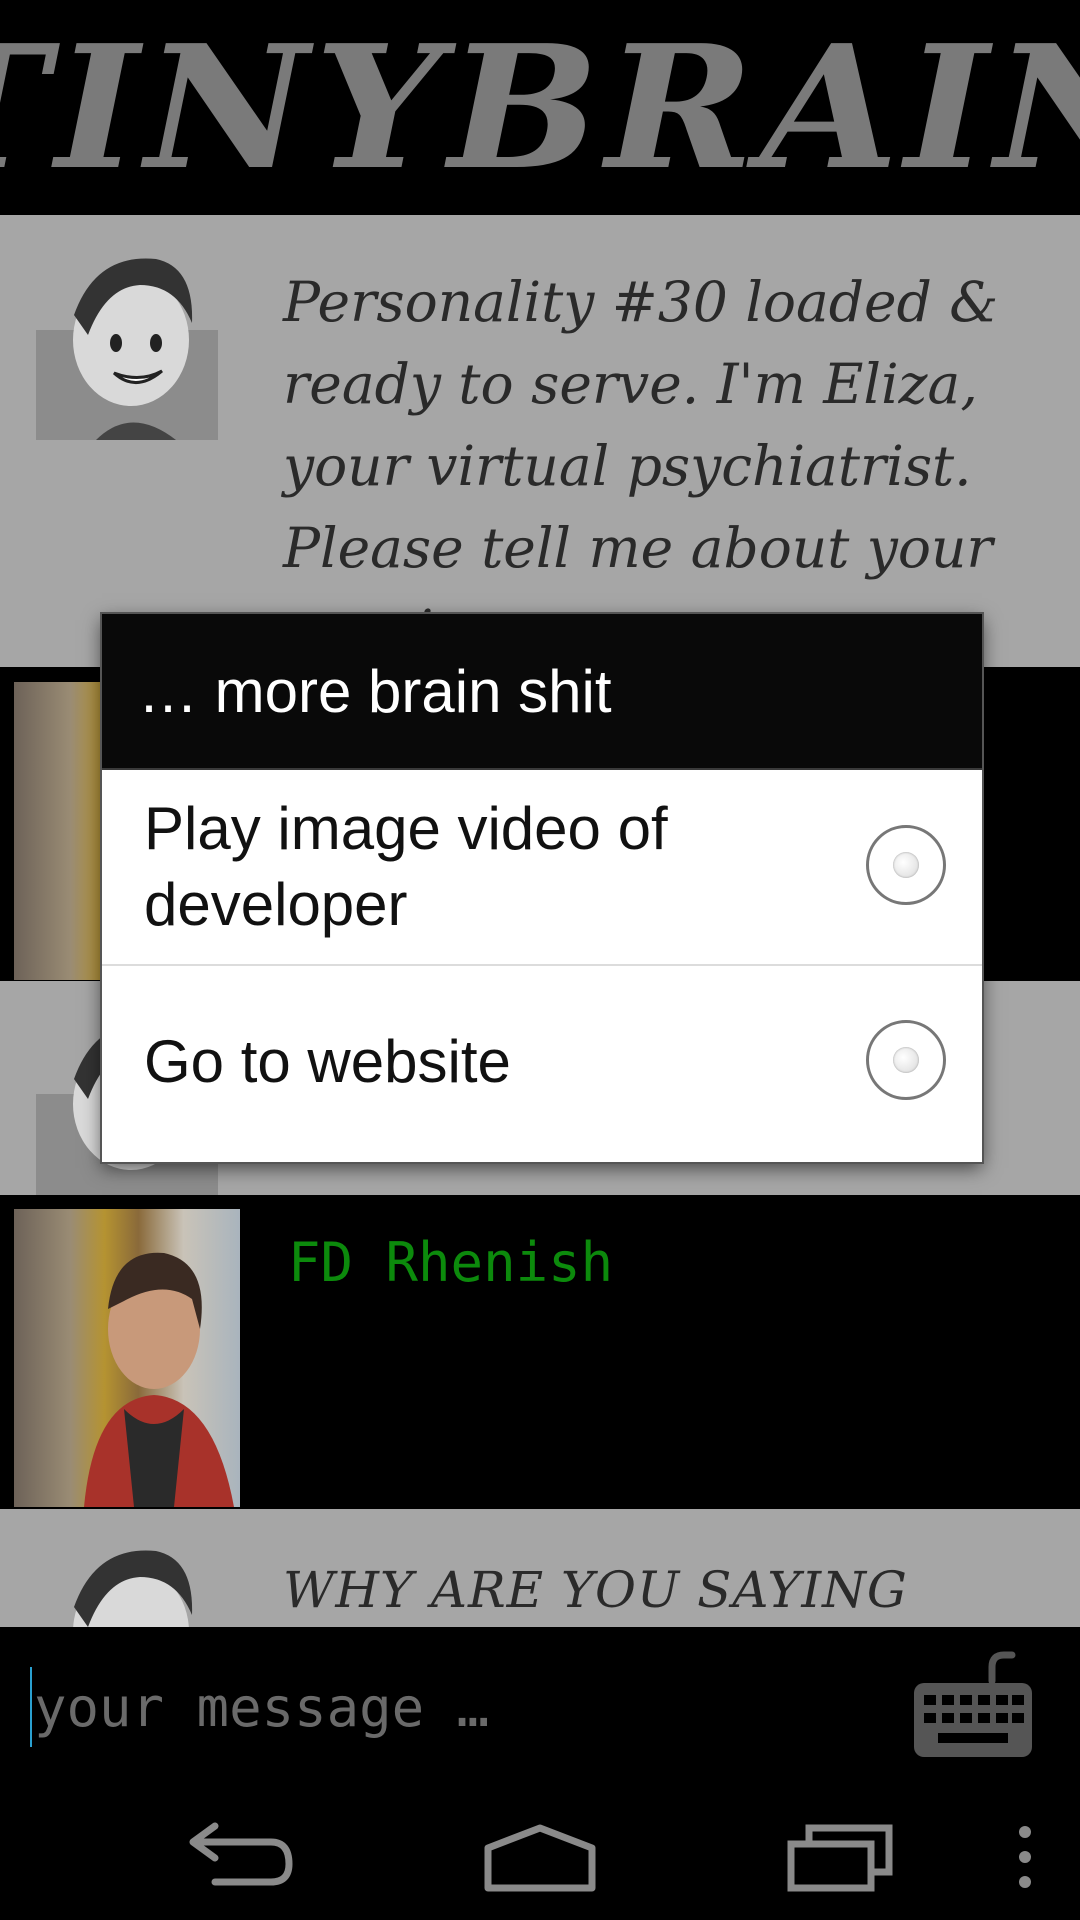 This screenshot has height=1920, width=1080. I want to click on overflow-menu-icon, so click(1025, 1857).